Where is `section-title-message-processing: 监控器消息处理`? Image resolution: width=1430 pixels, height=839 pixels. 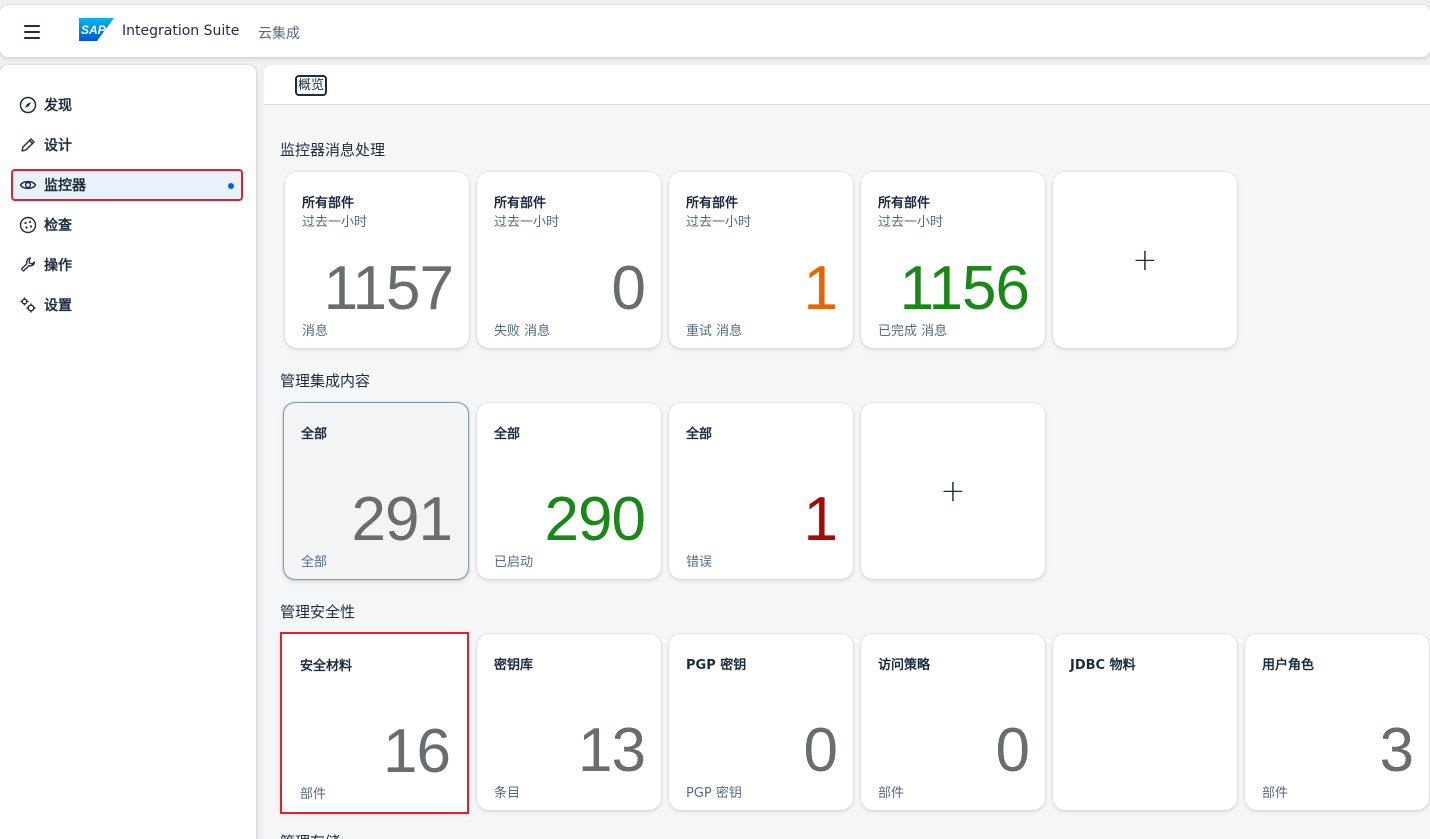
section-title-message-processing: 监控器消息处理 is located at coordinates (333, 150).